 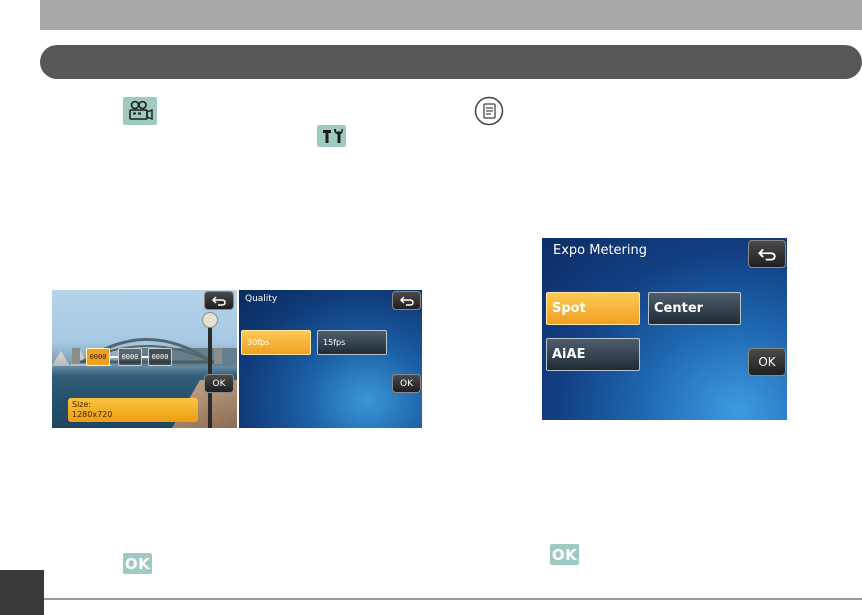 I want to click on option-connector, so click(x=114, y=357).